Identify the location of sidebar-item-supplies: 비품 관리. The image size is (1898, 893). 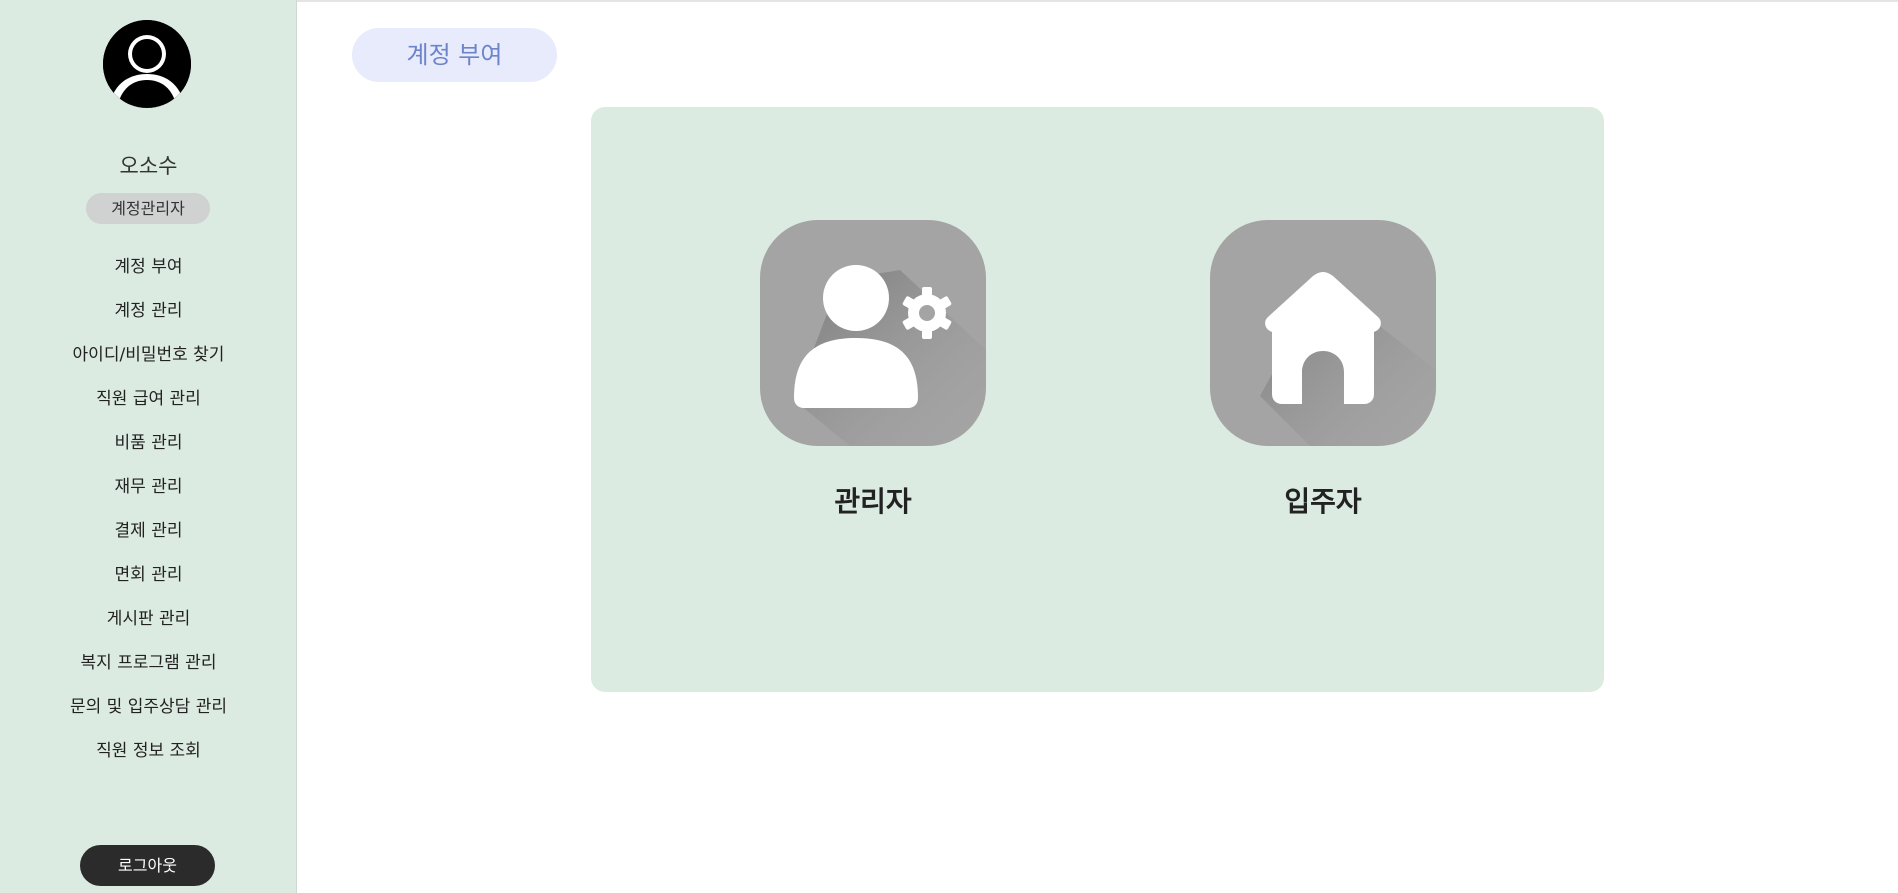
(148, 446).